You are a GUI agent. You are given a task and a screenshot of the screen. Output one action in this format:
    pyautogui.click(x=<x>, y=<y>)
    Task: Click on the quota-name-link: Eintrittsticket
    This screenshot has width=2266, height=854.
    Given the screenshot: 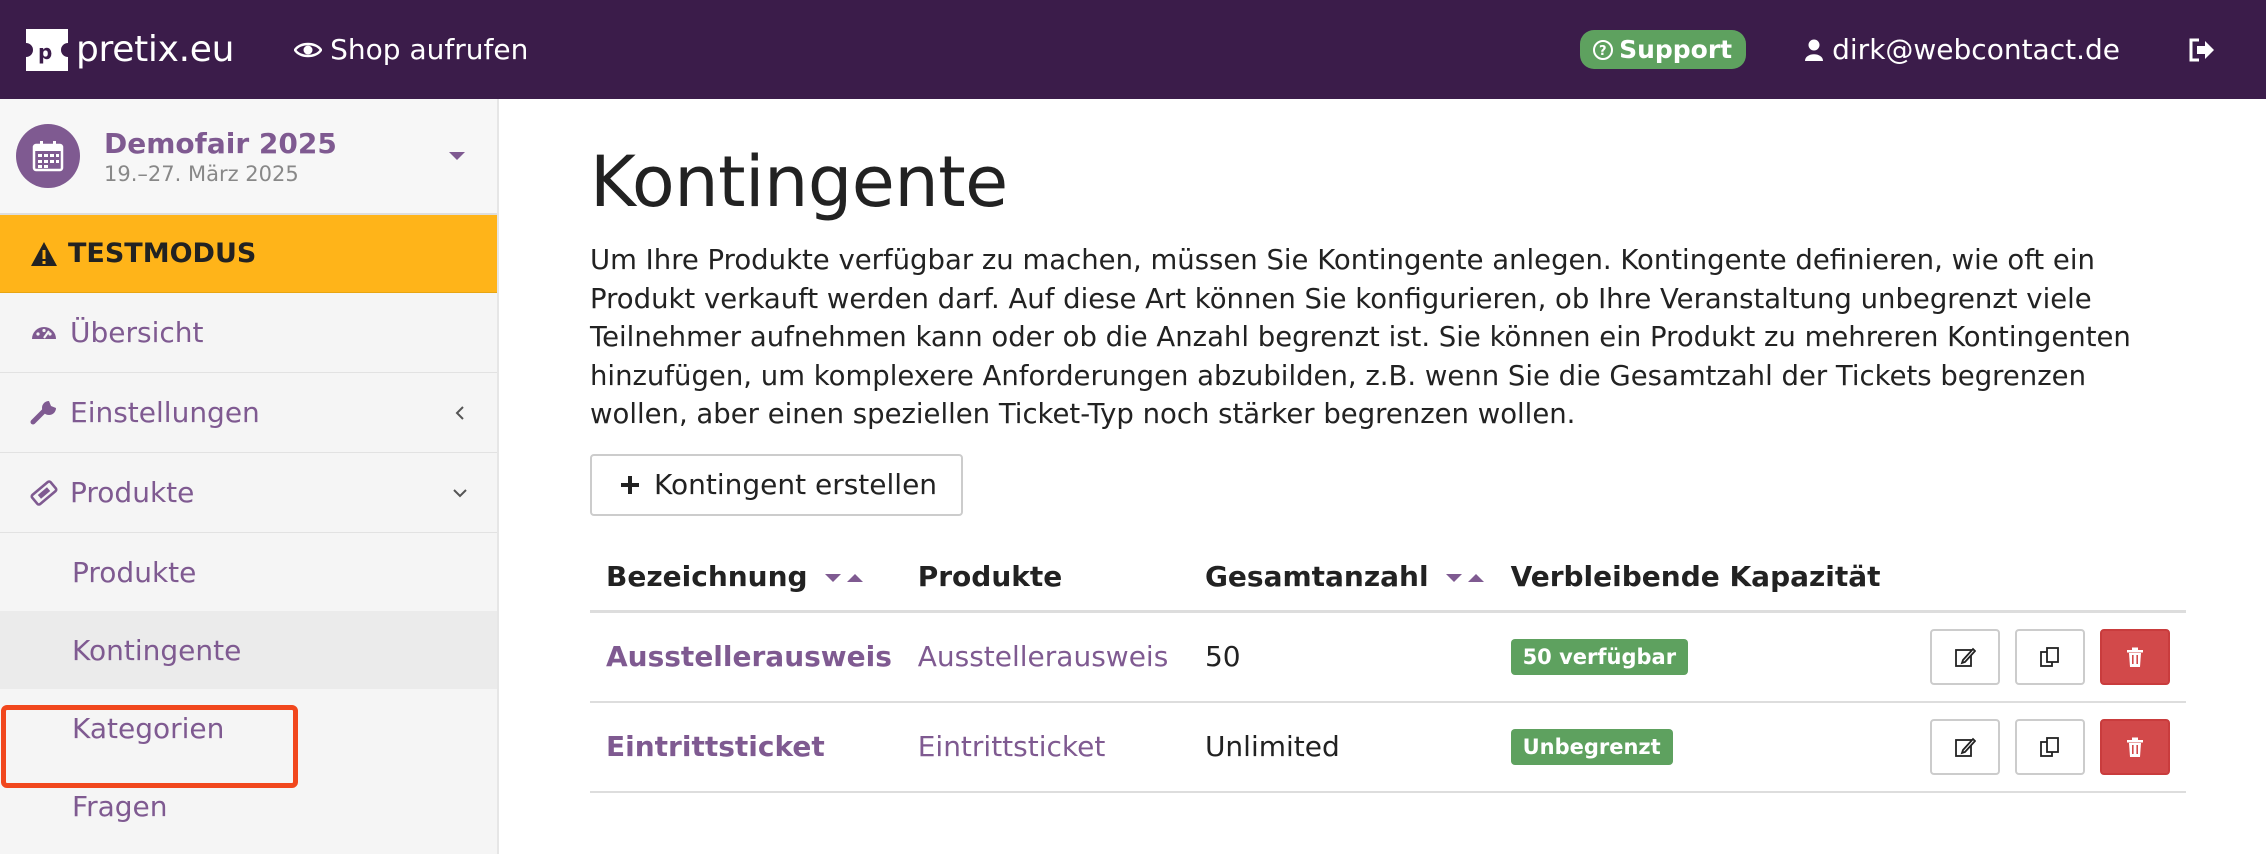 What is the action you would take?
    pyautogui.click(x=715, y=746)
    